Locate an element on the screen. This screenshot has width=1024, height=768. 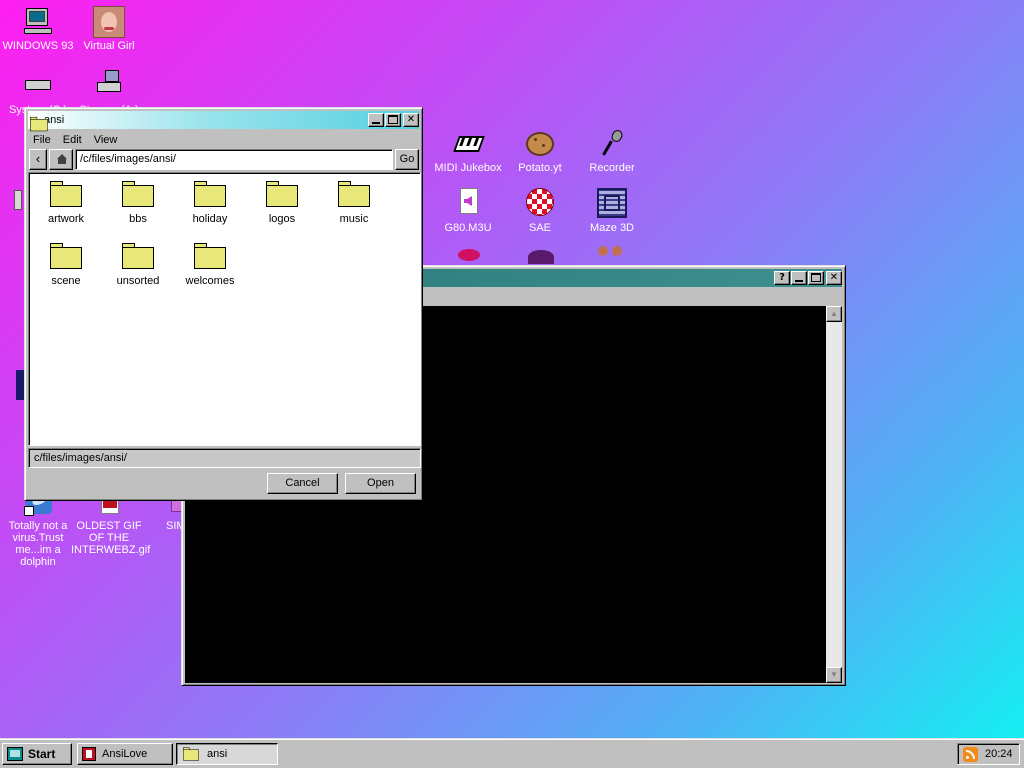
selected-path-text: c/files/images/ansi/ is located at coordinates (80, 458).